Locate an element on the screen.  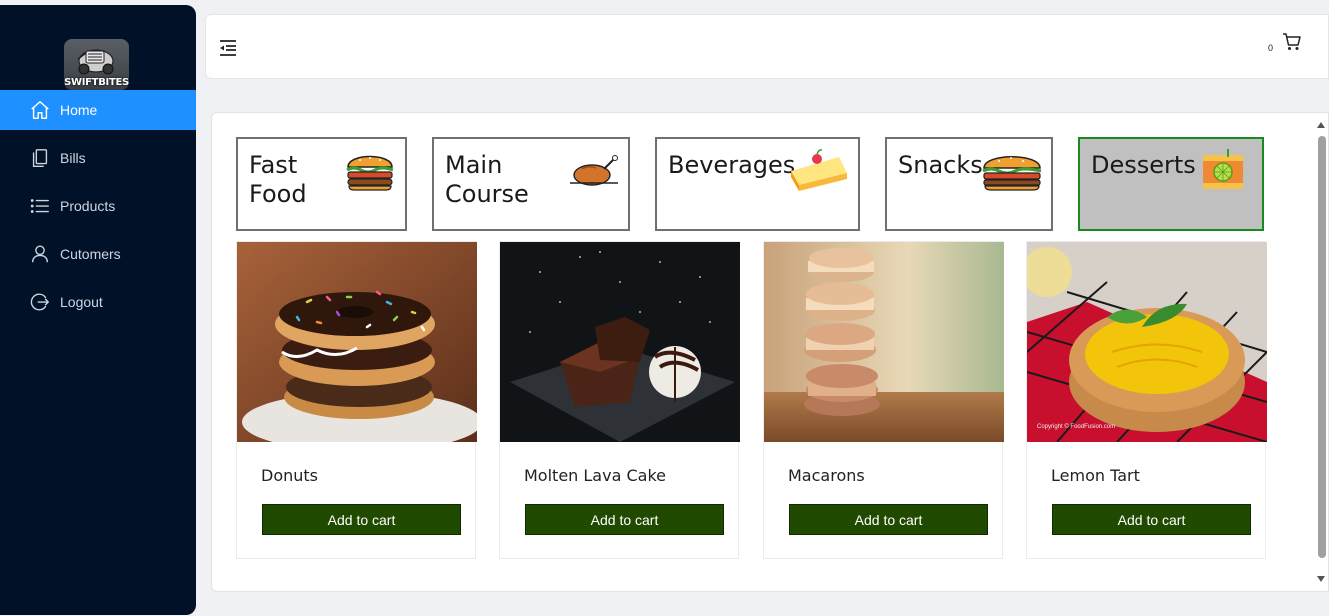
sidebar-item-label: Products is located at coordinates (88, 206).